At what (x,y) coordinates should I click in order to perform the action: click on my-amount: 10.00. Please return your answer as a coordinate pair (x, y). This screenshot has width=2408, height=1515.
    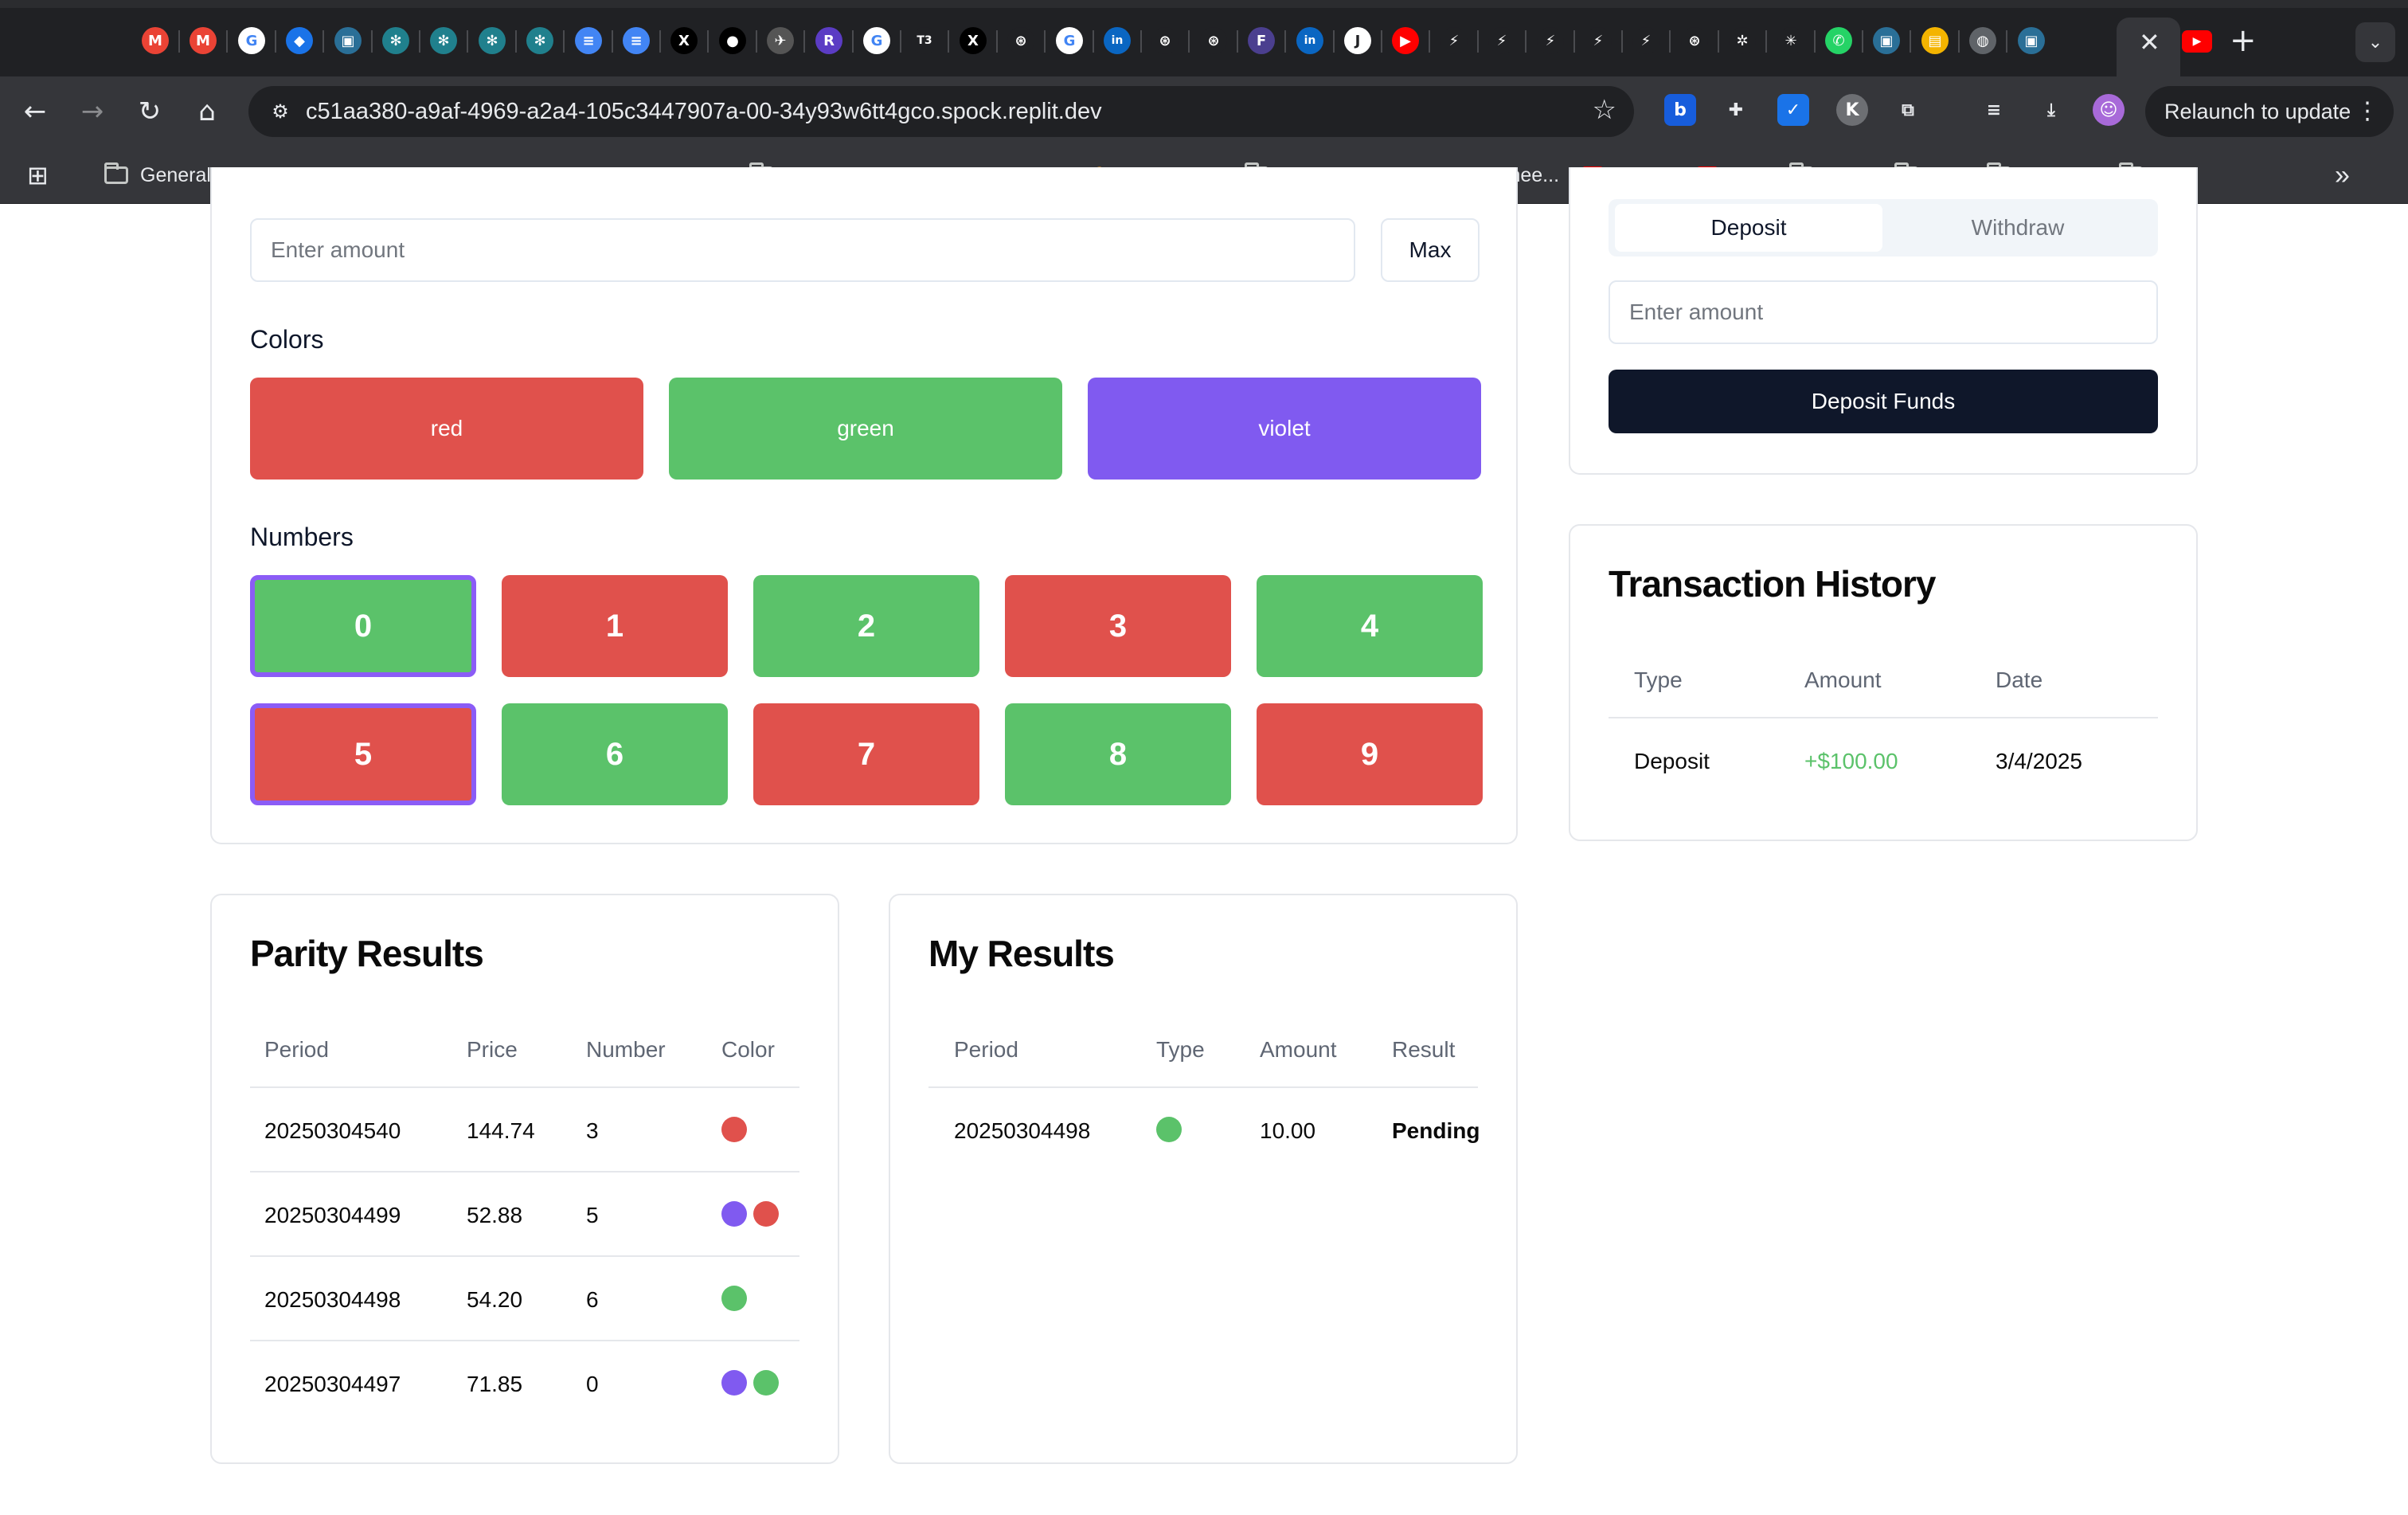
    Looking at the image, I should click on (1288, 1131).